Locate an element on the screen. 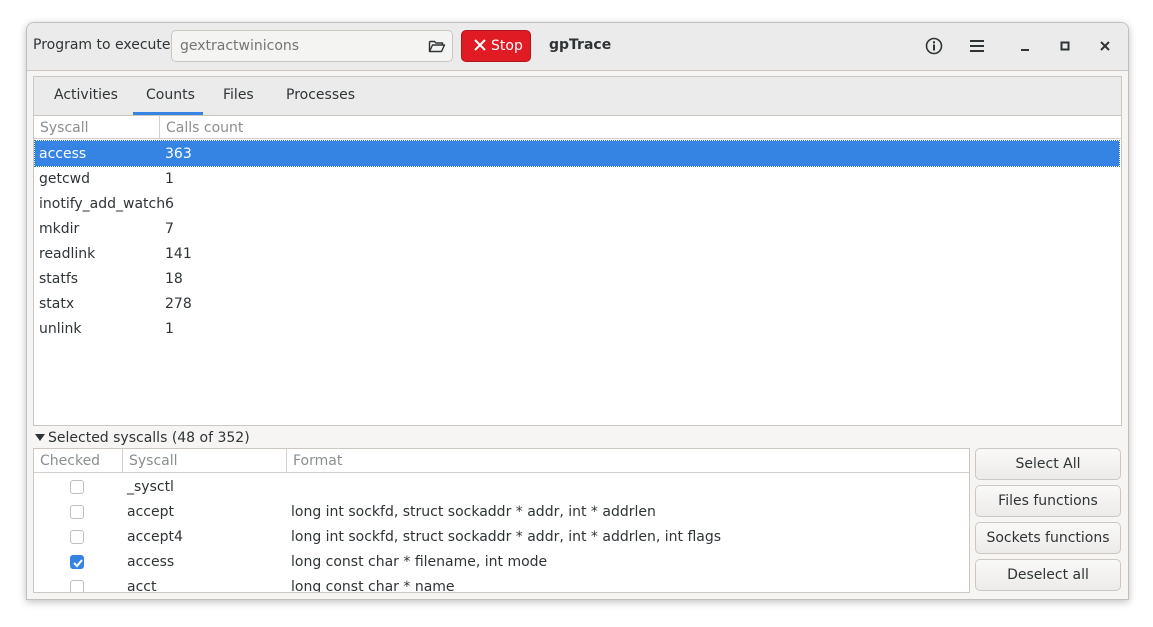 This screenshot has height=627, width=1153. stop-button: Stop is located at coordinates (496, 46).